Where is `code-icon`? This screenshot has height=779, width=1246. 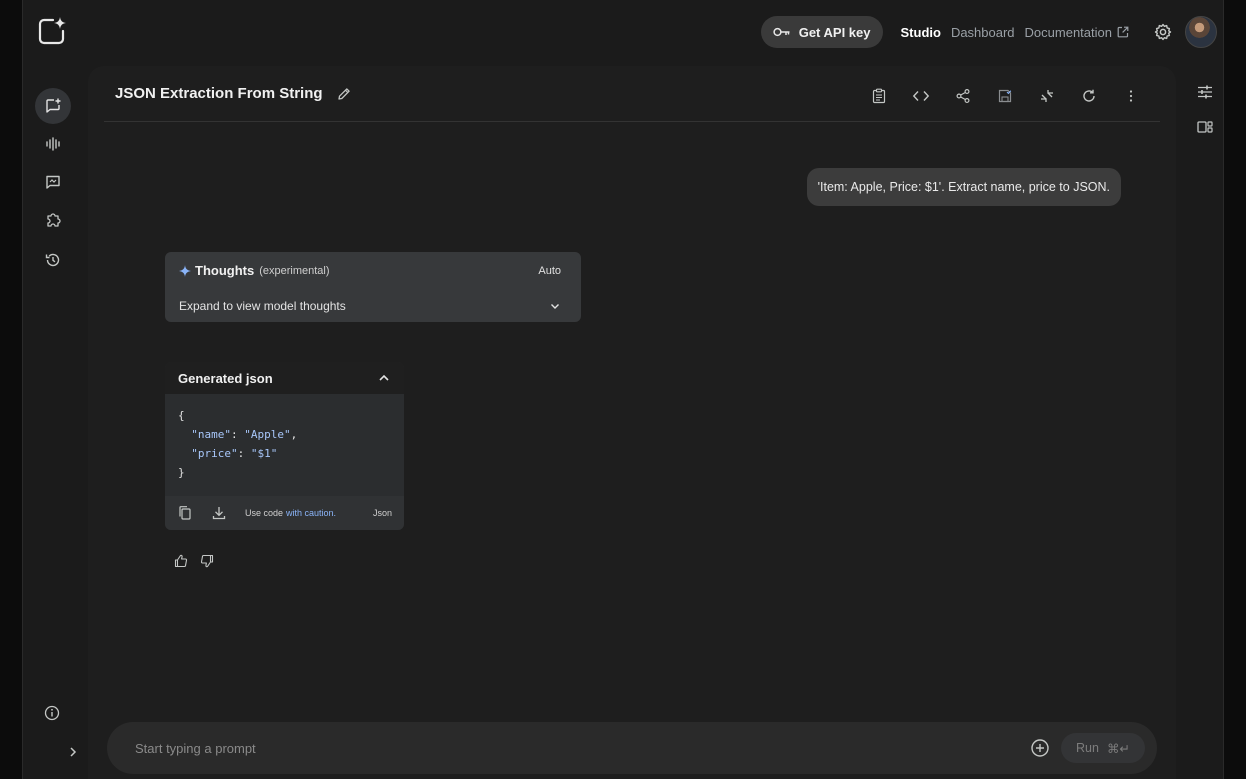 code-icon is located at coordinates (921, 96).